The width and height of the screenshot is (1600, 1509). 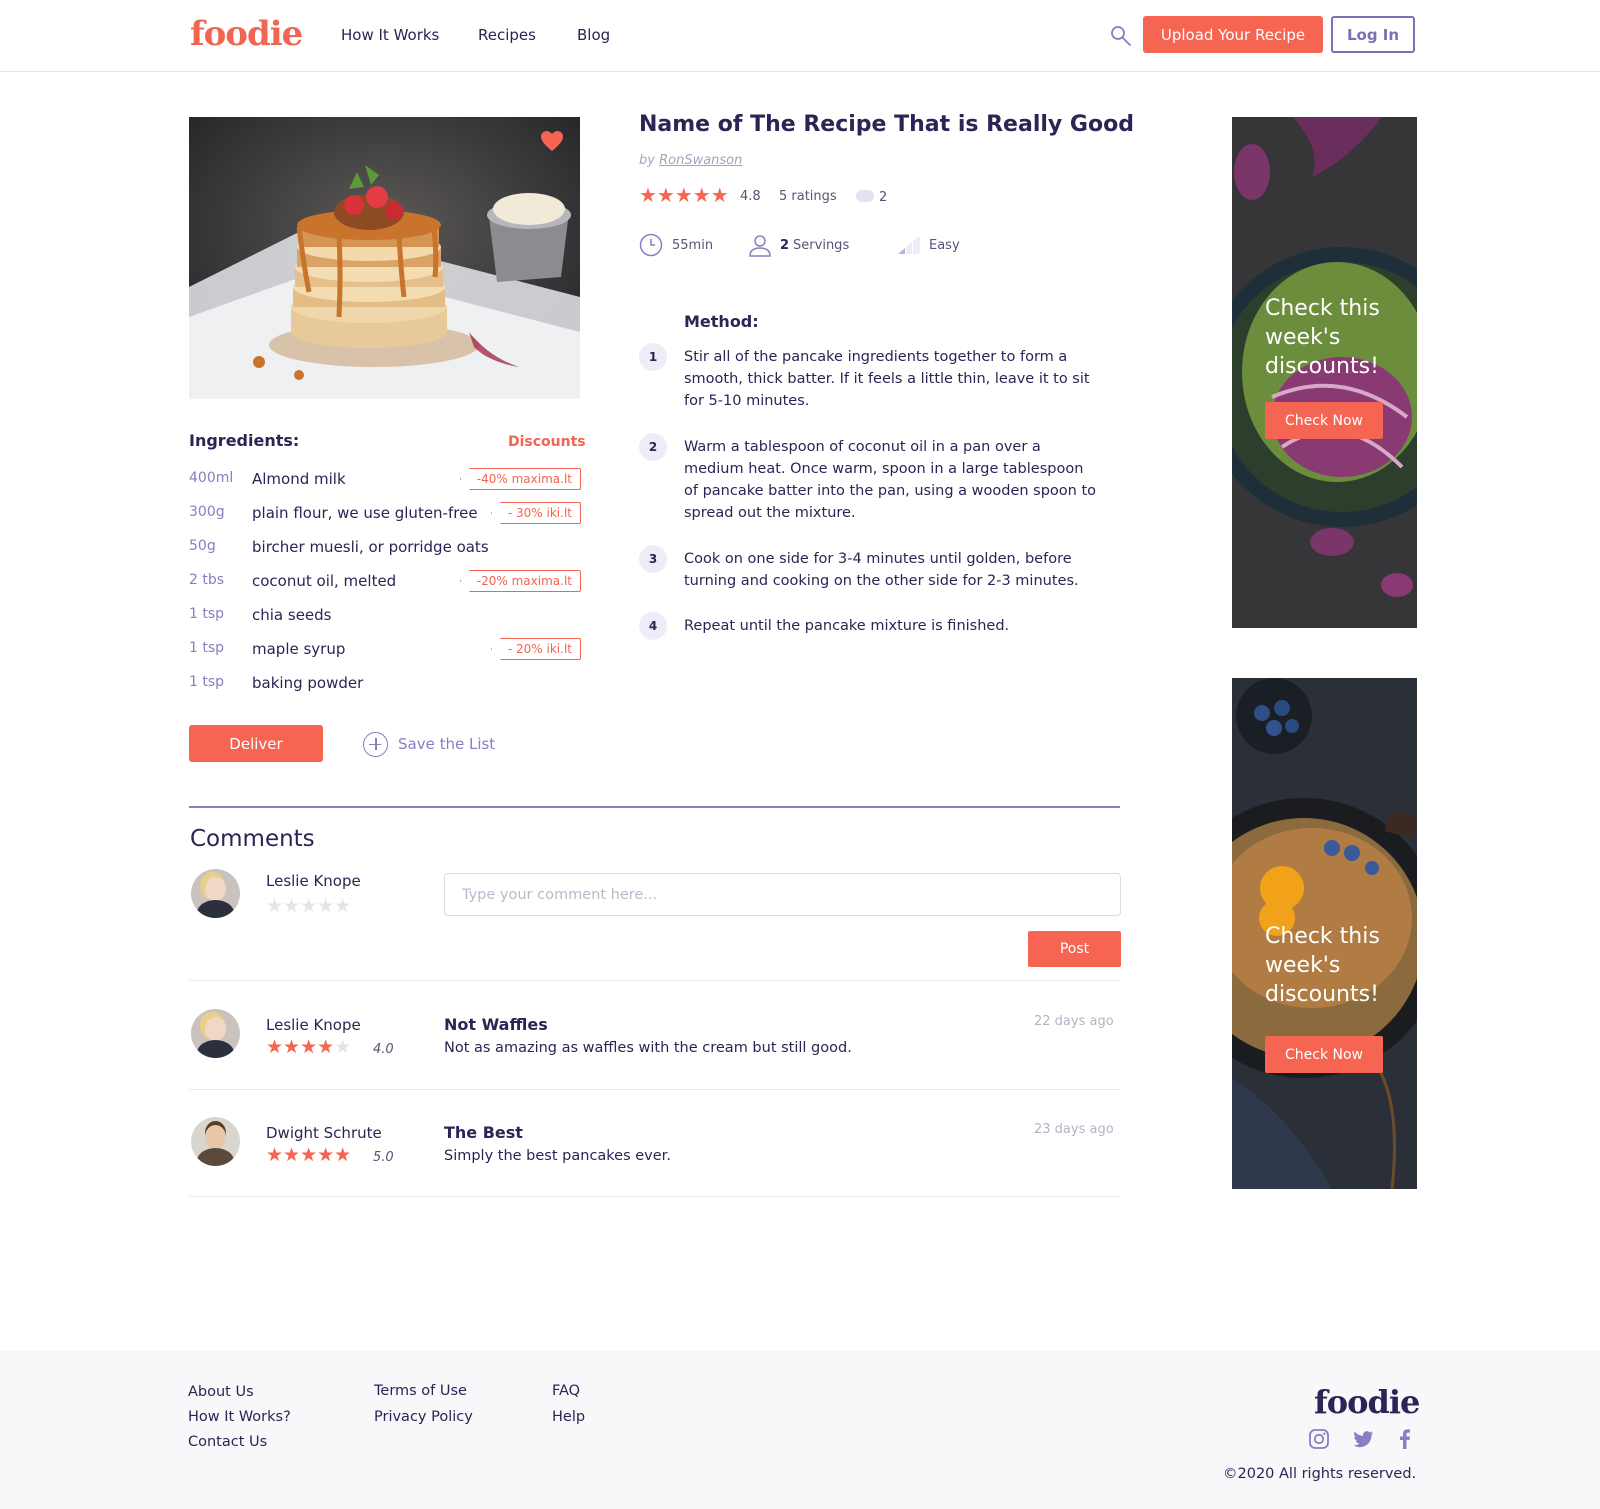 What do you see at coordinates (385, 650) in the screenshot?
I see `ingredient-row: 1 tsp maple syrup - 20% iki.lt` at bounding box center [385, 650].